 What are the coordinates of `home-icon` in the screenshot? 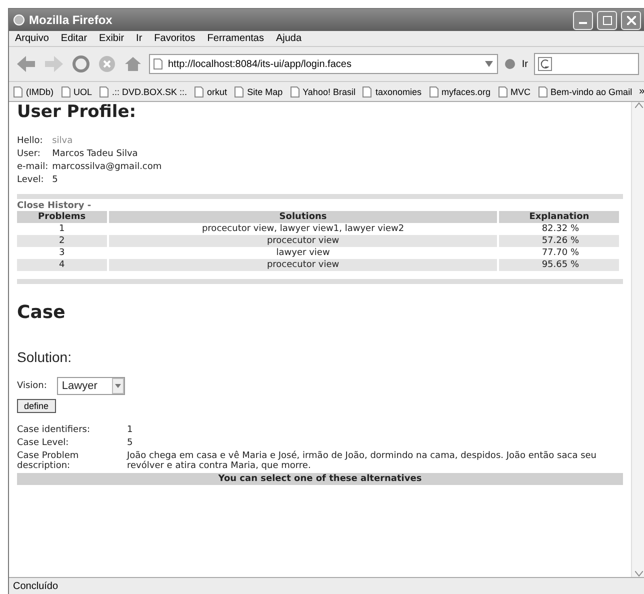 It's located at (133, 64).